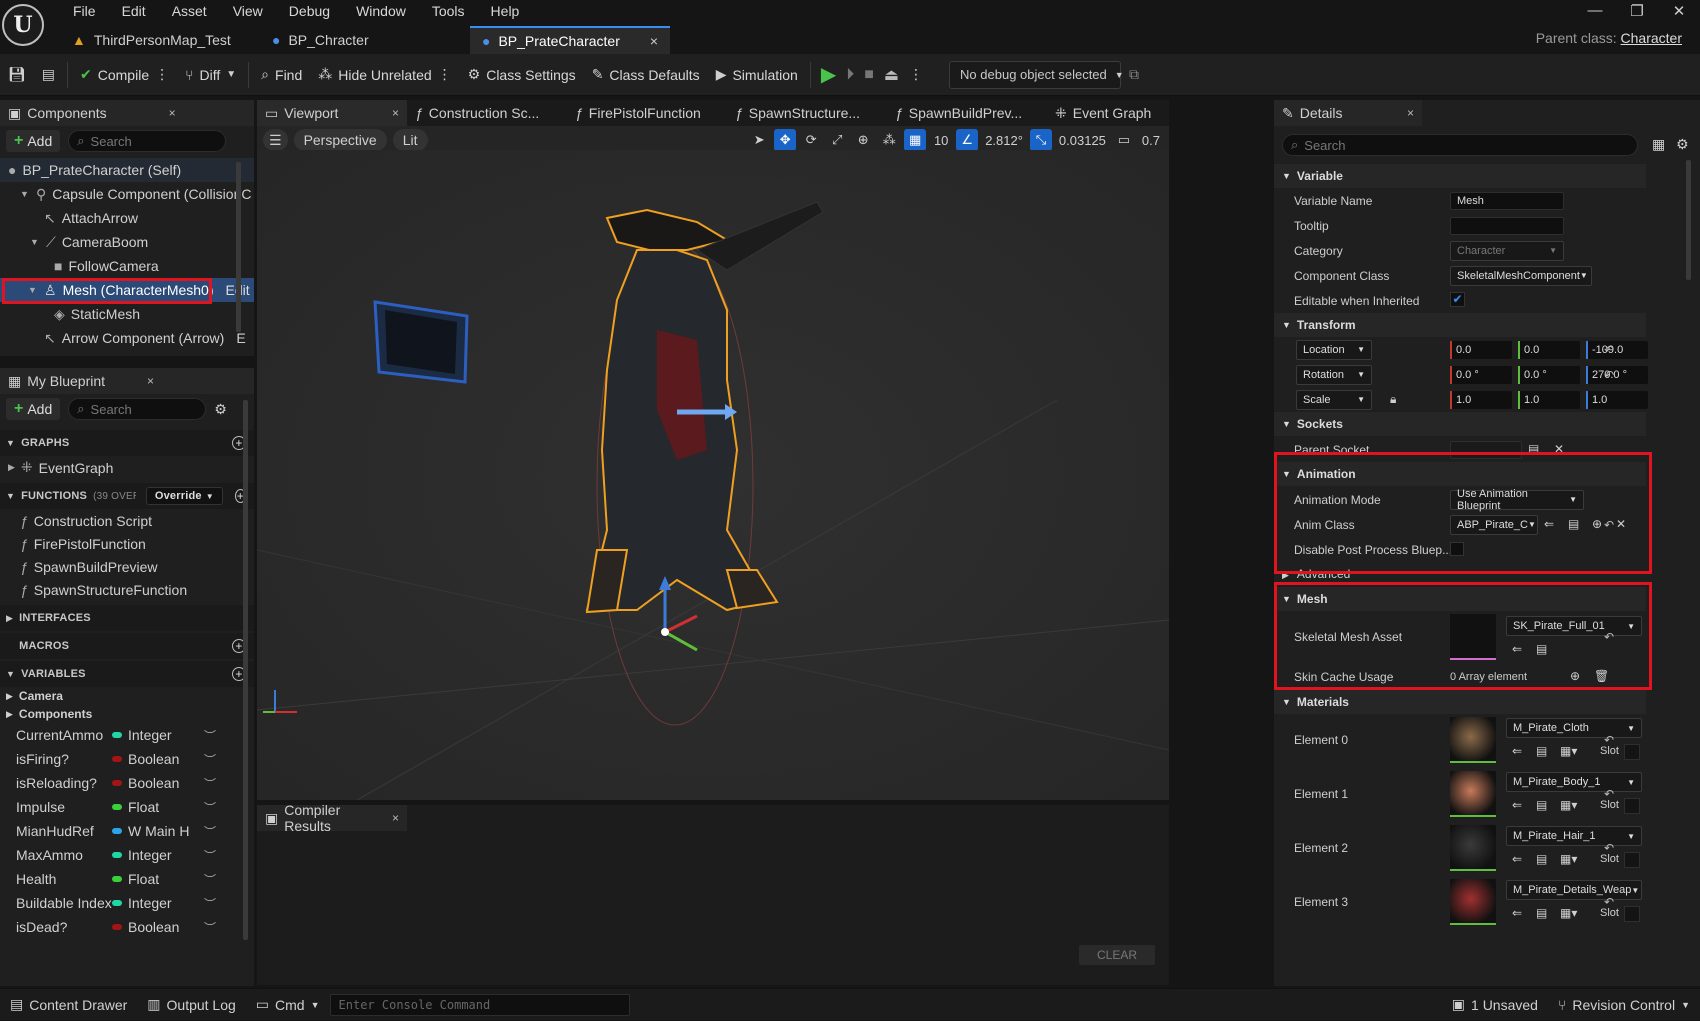 This screenshot has width=1700, height=1021. What do you see at coordinates (1460, 424) in the screenshot?
I see `category-sockets: ▼ Sockets` at bounding box center [1460, 424].